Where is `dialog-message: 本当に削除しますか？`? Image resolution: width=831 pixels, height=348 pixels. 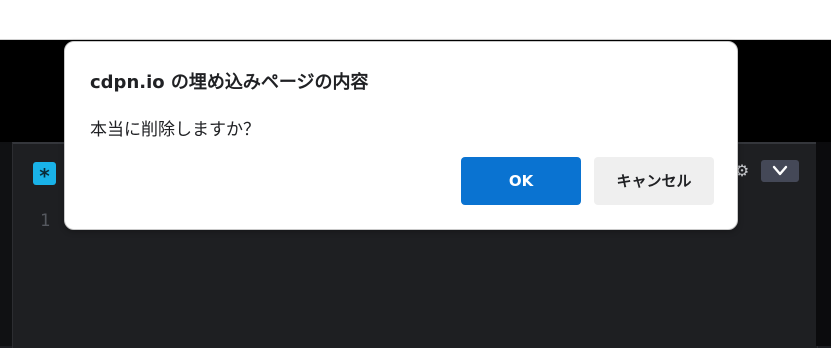 dialog-message: 本当に削除しますか？ is located at coordinates (175, 130).